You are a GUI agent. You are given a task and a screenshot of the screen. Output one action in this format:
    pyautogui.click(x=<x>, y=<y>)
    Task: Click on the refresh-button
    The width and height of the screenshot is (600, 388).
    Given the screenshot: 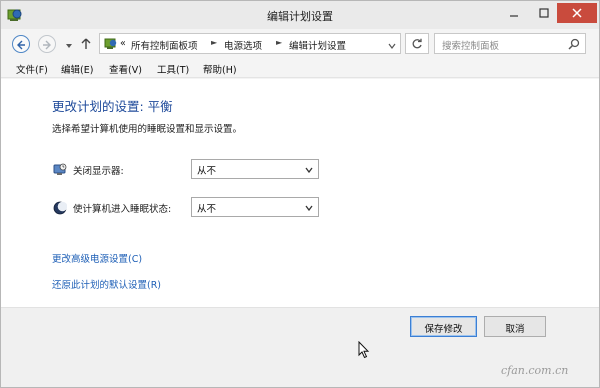 What is the action you would take?
    pyautogui.click(x=417, y=43)
    